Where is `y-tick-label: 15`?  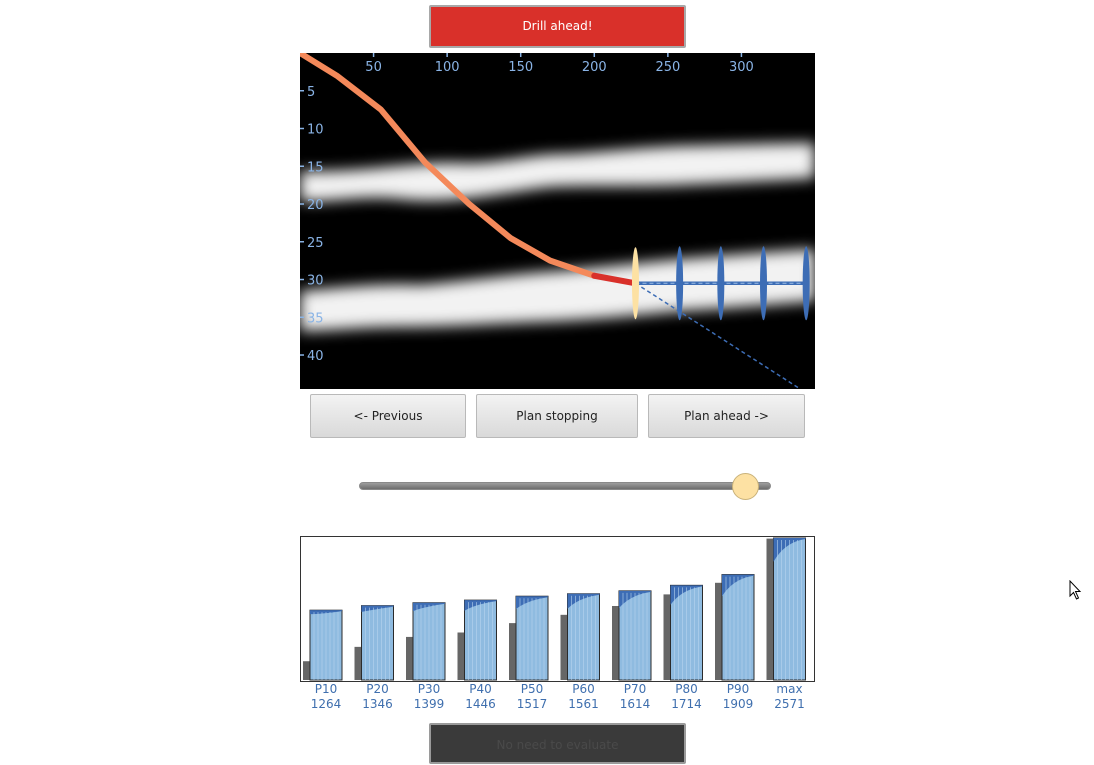 y-tick-label: 15 is located at coordinates (315, 167).